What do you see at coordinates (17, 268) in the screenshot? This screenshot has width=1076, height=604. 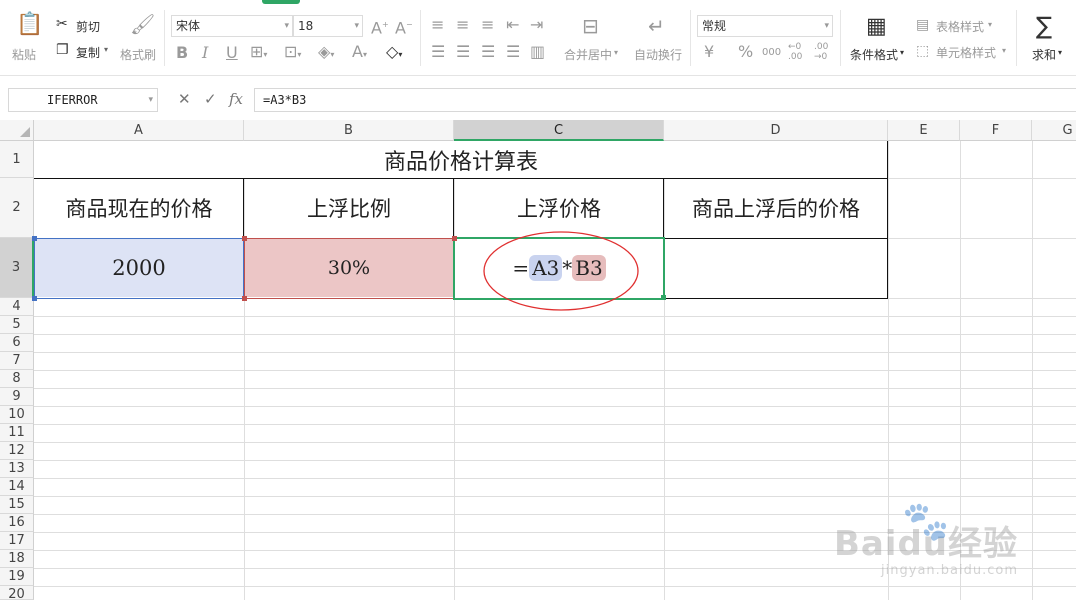 I see `row-header-3: 3` at bounding box center [17, 268].